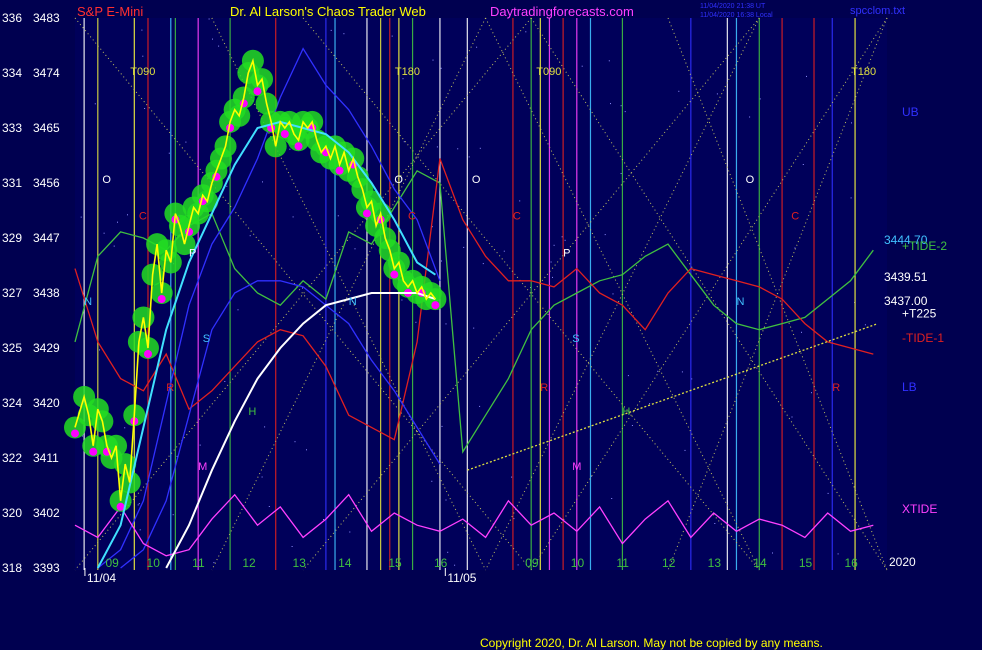  I want to click on y-tick-label-right: 3420, so click(46, 403).